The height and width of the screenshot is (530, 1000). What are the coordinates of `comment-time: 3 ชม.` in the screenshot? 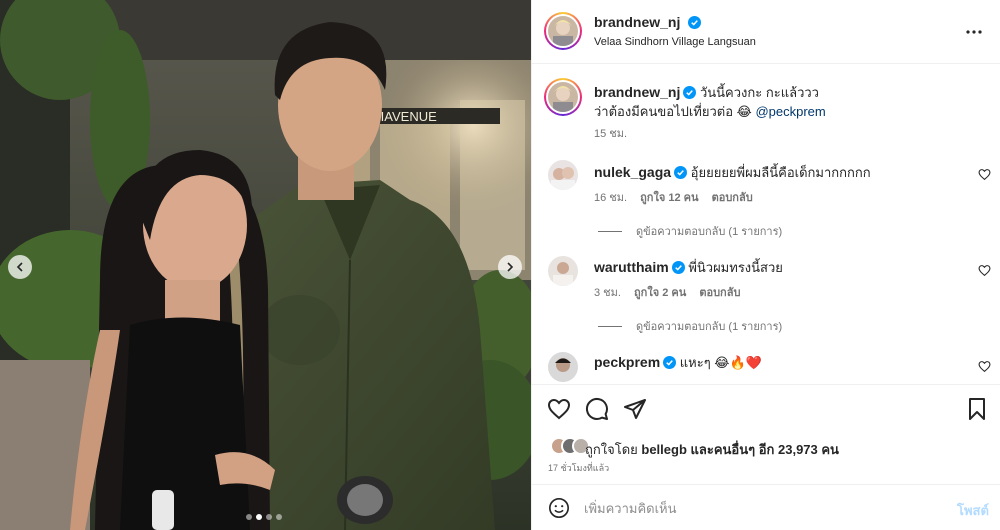 It's located at (607, 293).